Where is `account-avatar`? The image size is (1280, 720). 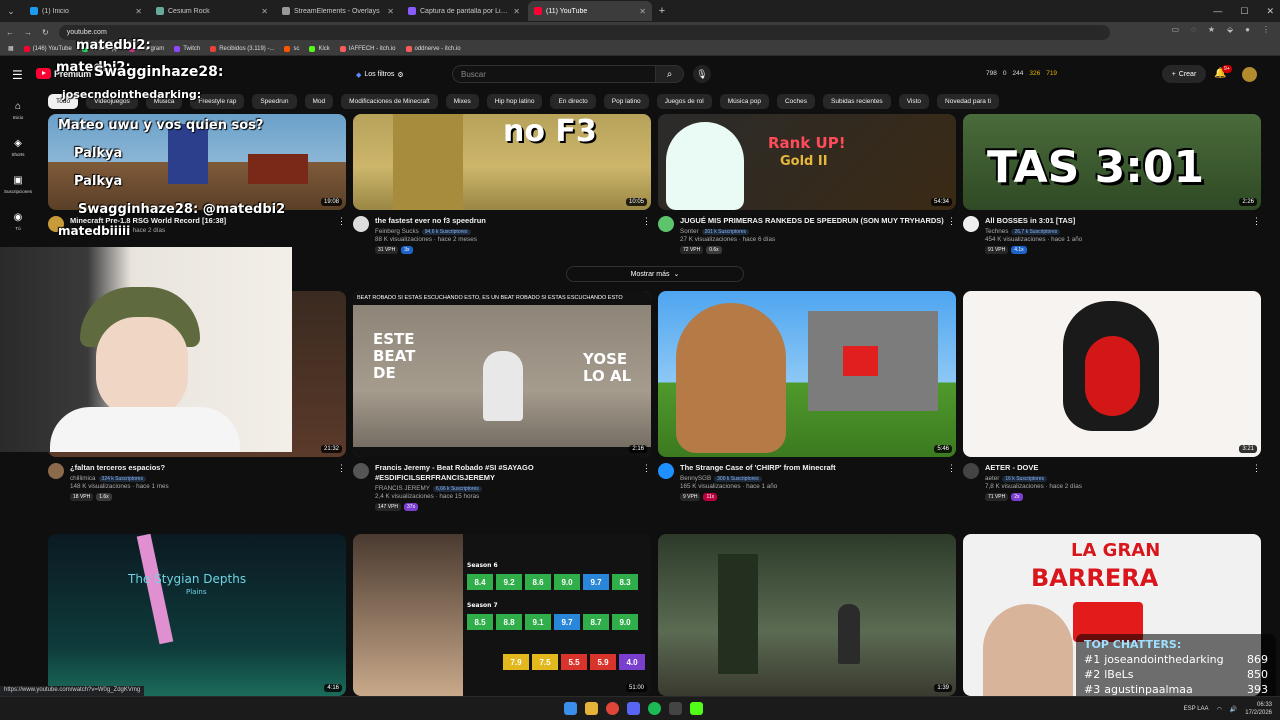
account-avatar is located at coordinates (1249, 74).